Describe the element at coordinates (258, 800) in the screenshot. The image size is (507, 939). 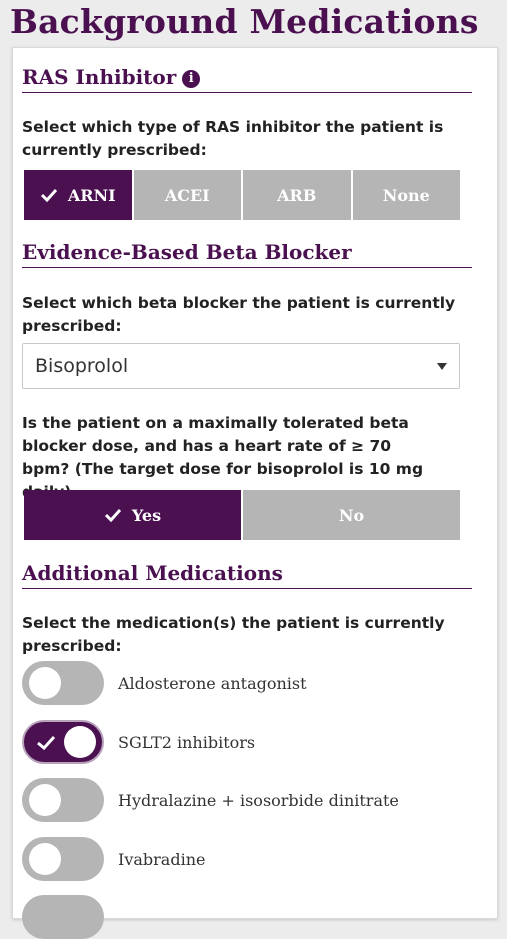
I see `medication-label: Hydralazine + isosorbide dinitrate` at that location.